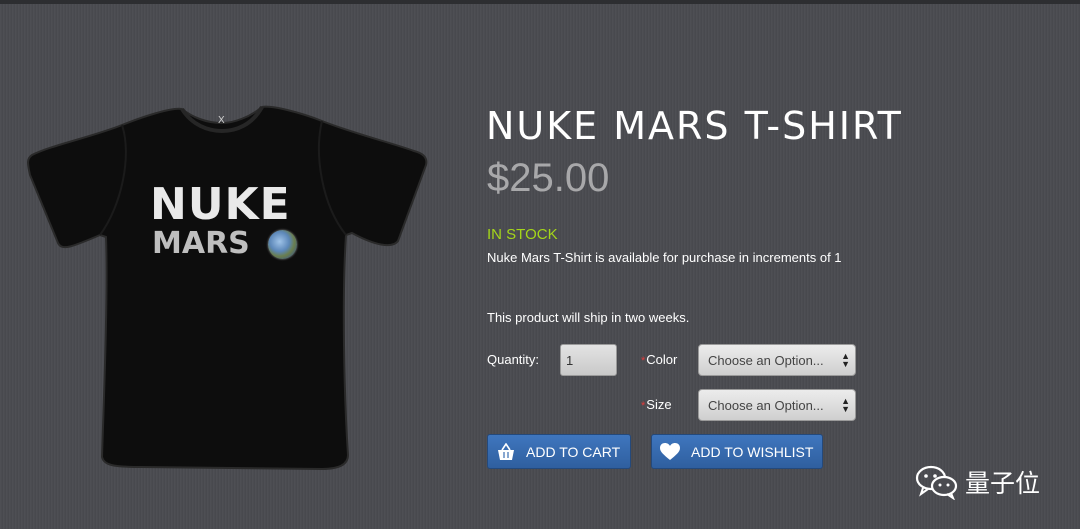 This screenshot has width=1080, height=529. What do you see at coordinates (548, 178) in the screenshot?
I see `product-price: $25.00` at bounding box center [548, 178].